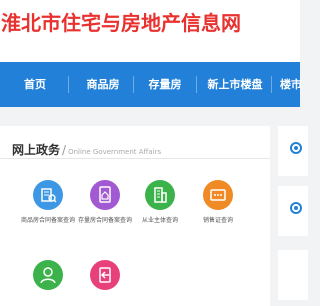 The image size is (320, 306). I want to click on panel-subtitle: Online Government Affairs, so click(115, 152).